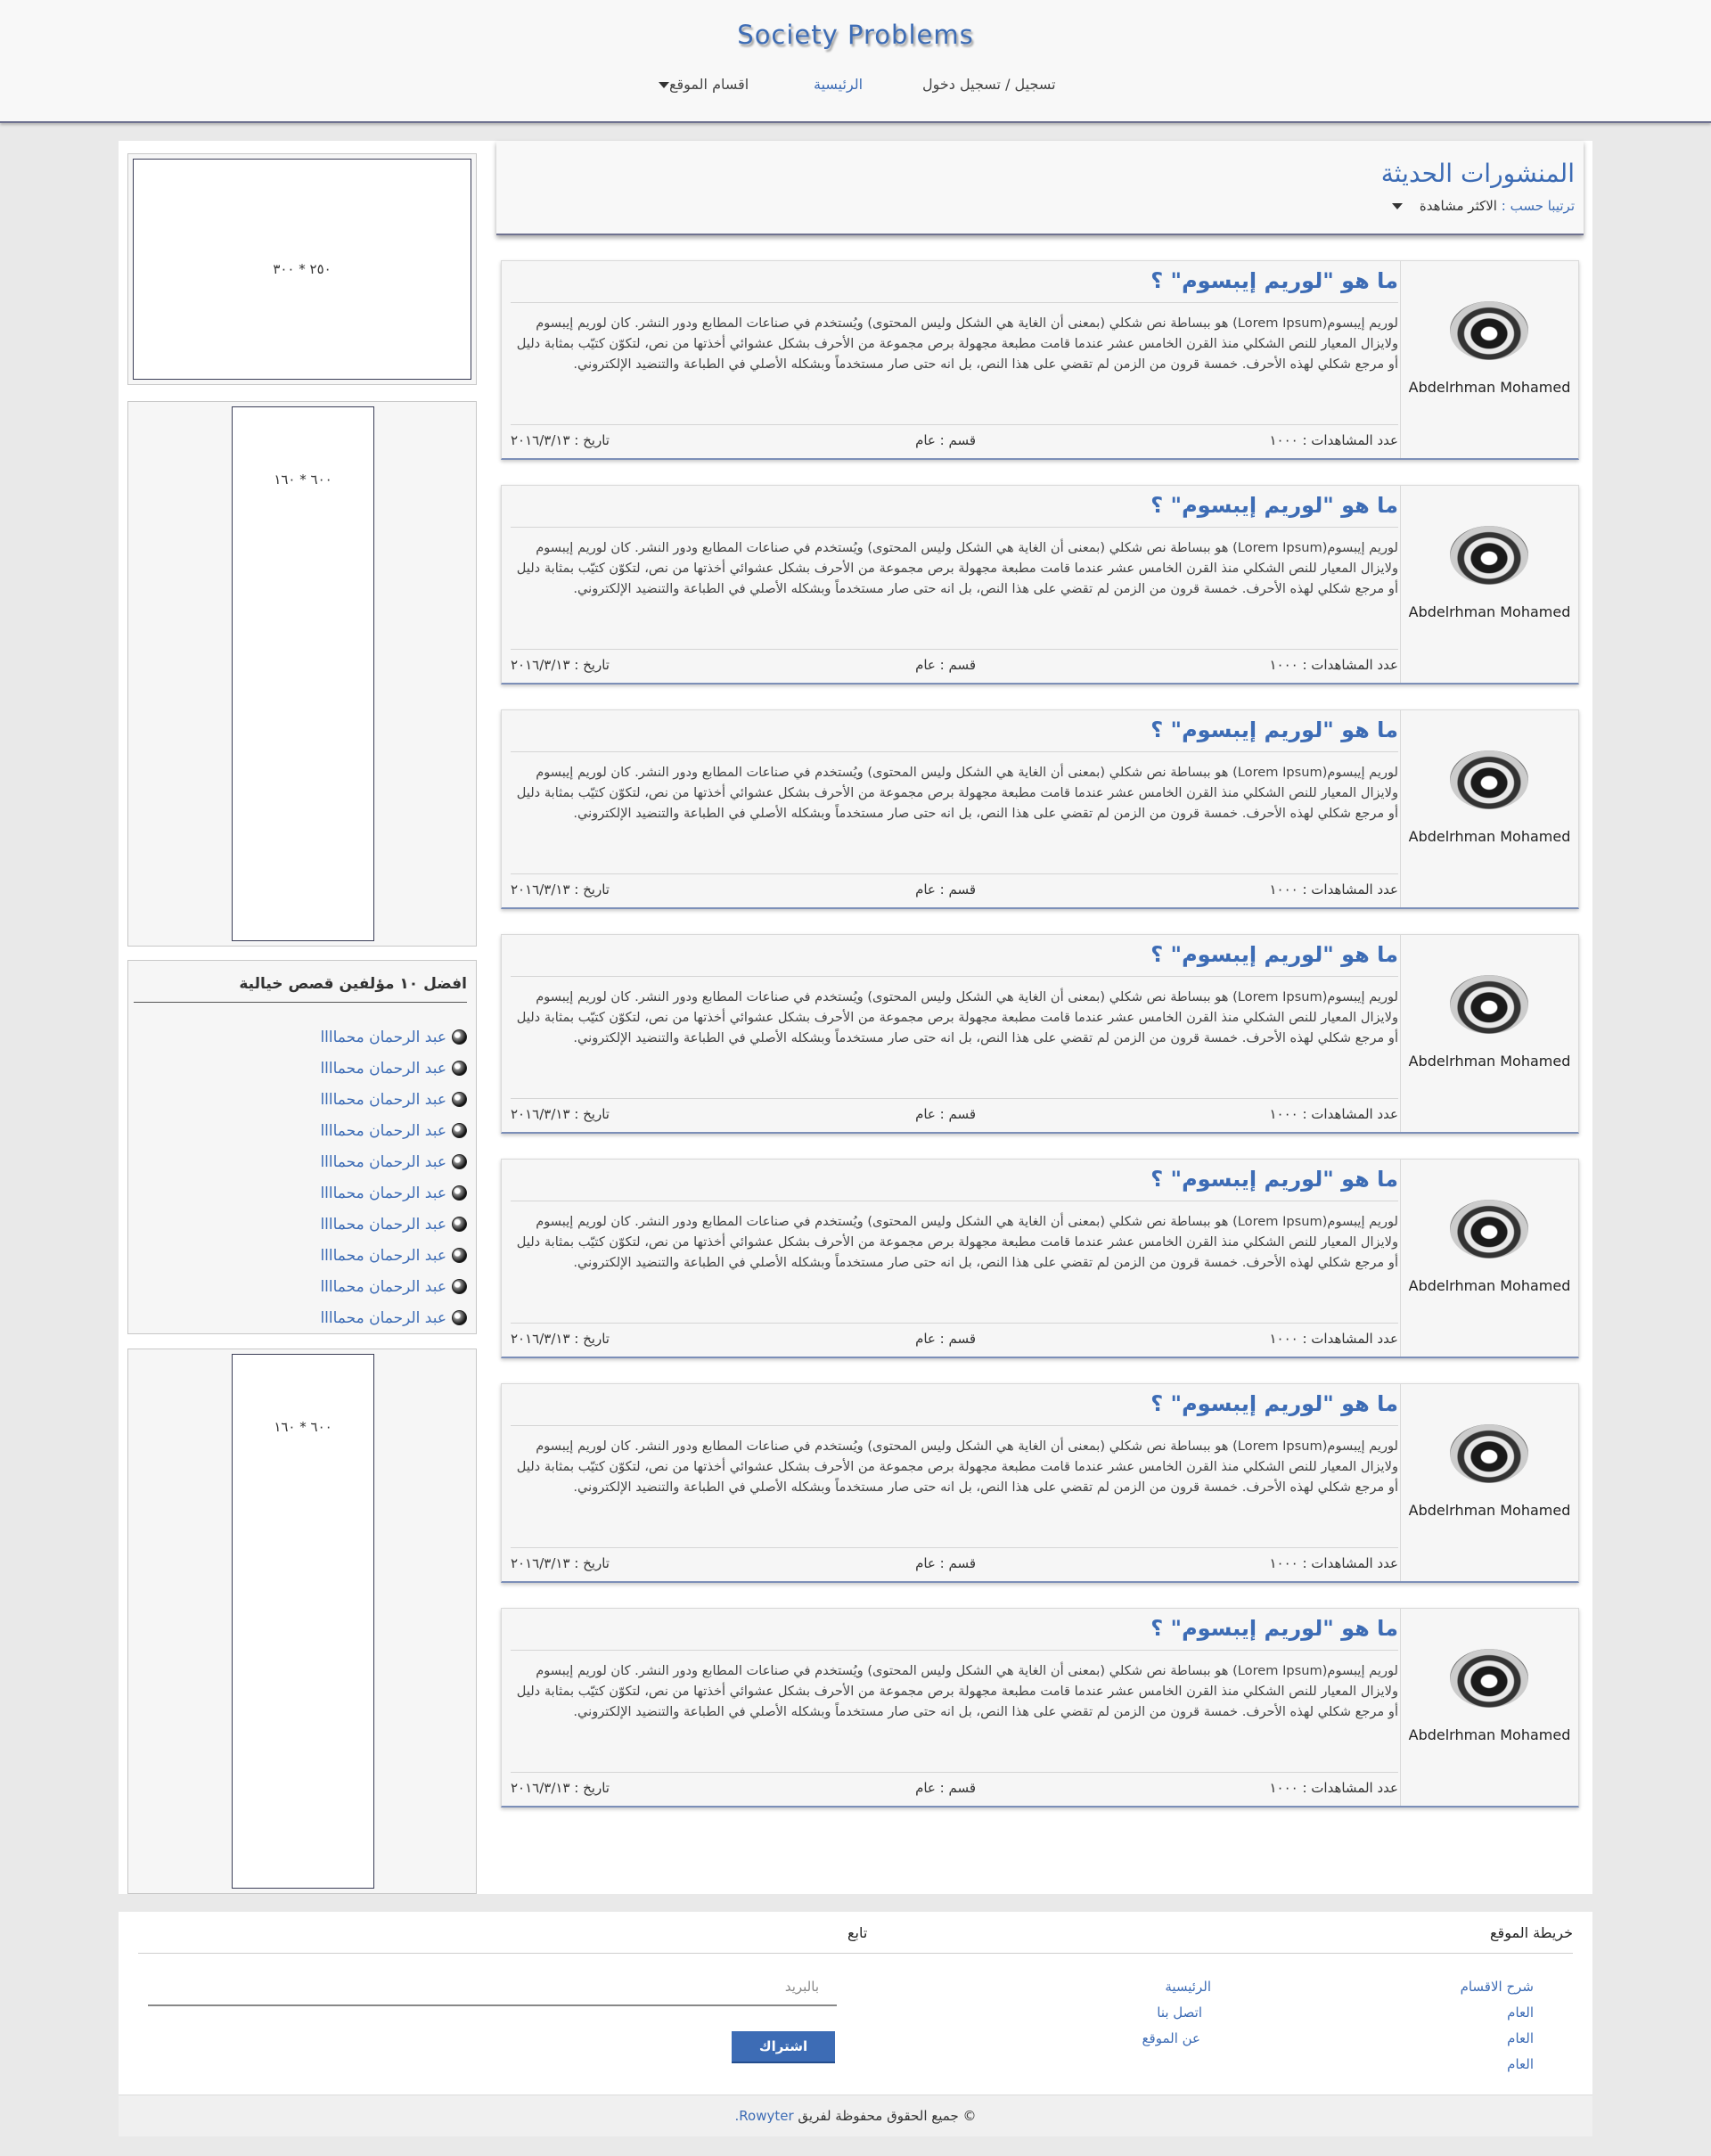  What do you see at coordinates (1458, 206) in the screenshot?
I see `sort-value: الاكثر مشاهدة` at bounding box center [1458, 206].